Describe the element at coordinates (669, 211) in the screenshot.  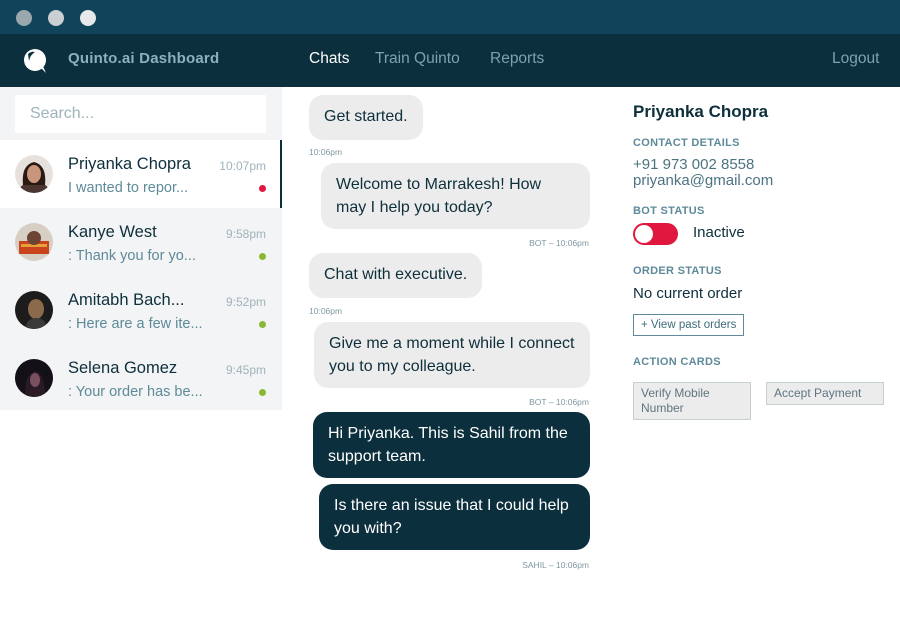
I see `bot-status-heading: BOT STATUS` at that location.